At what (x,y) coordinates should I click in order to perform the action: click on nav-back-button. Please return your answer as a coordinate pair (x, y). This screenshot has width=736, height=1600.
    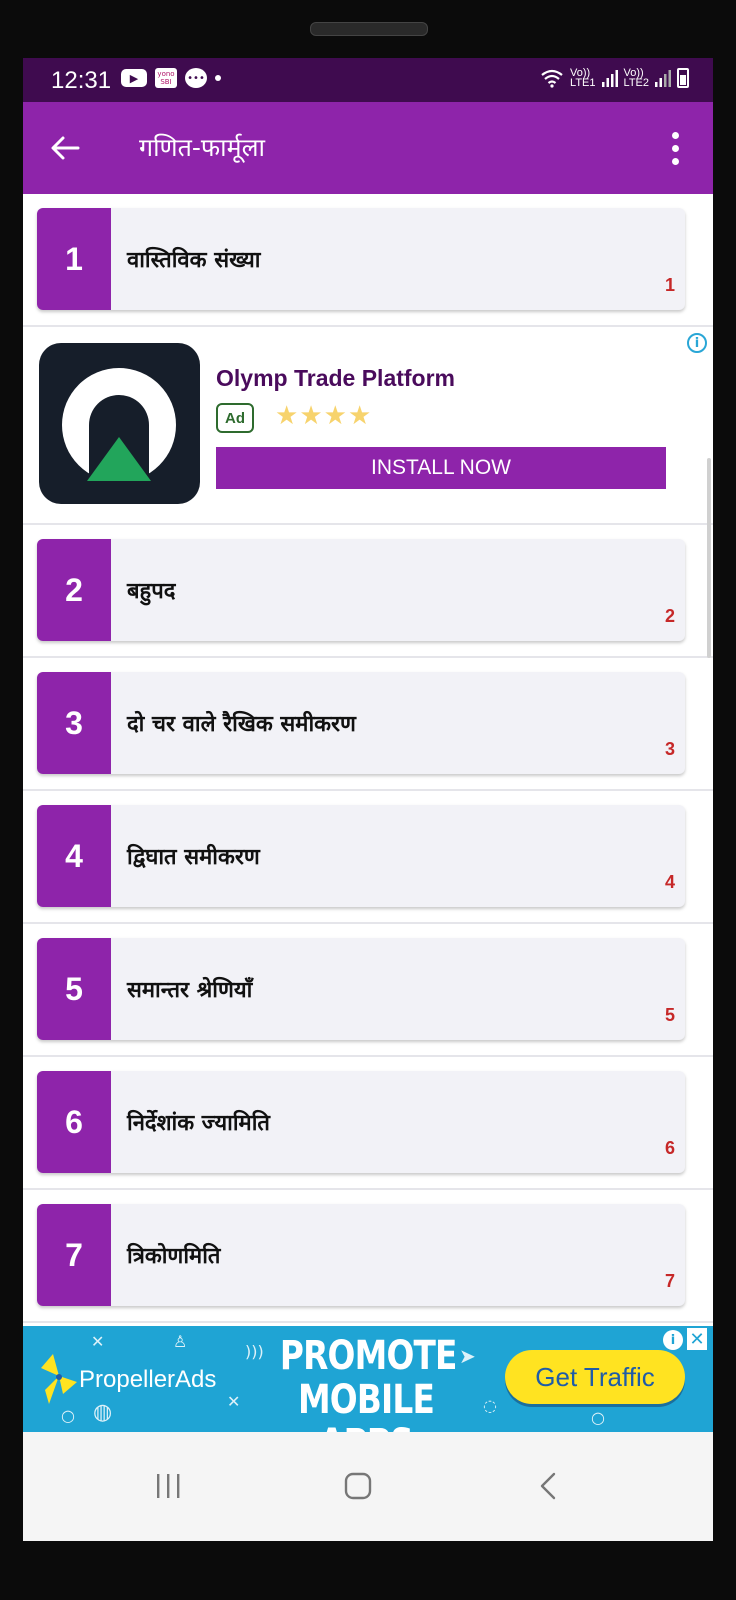
    Looking at the image, I should click on (548, 1486).